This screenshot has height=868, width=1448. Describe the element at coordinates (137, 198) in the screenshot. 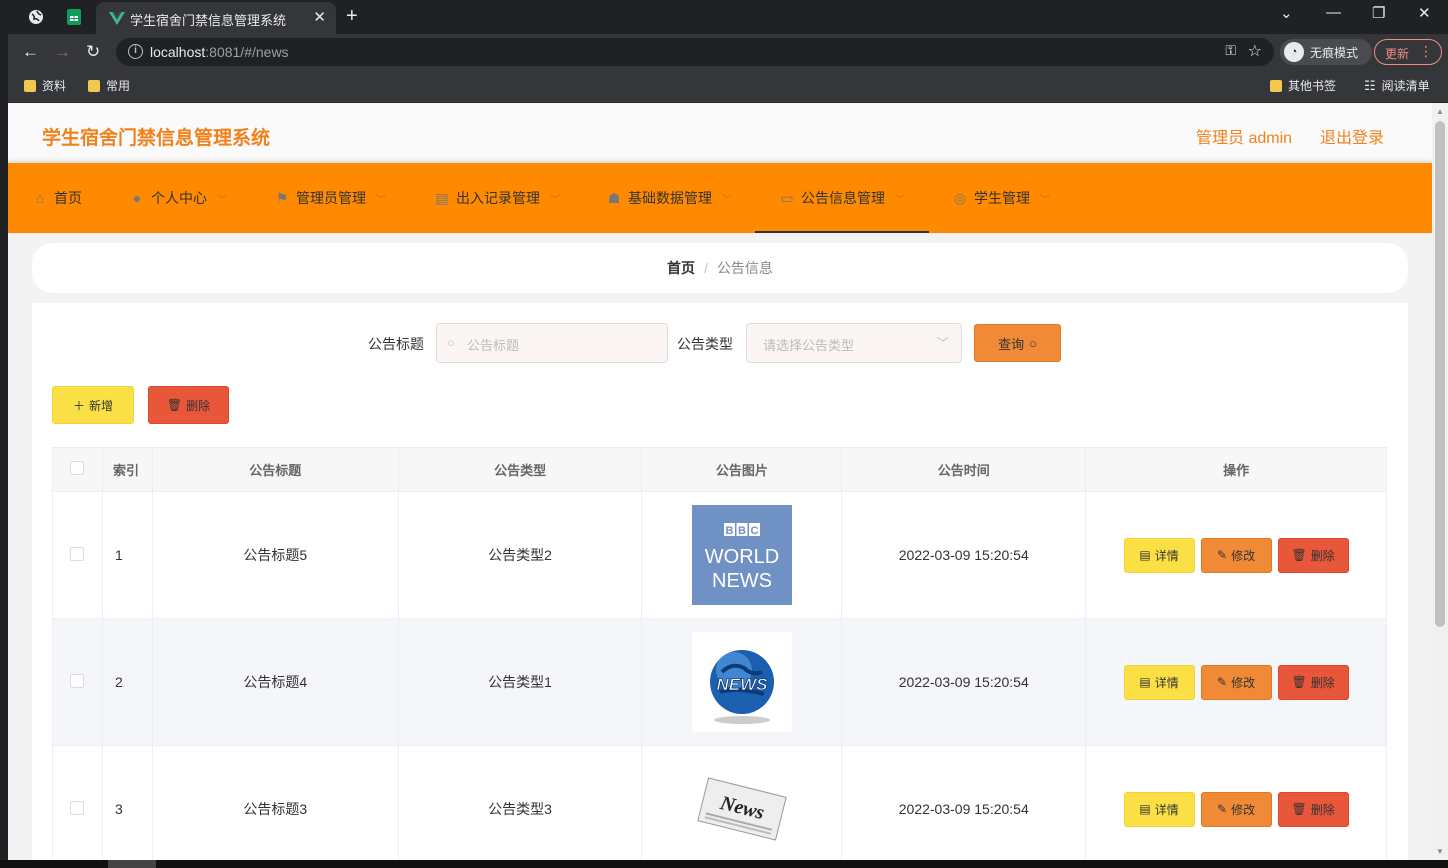

I see `user-icon: ●` at that location.